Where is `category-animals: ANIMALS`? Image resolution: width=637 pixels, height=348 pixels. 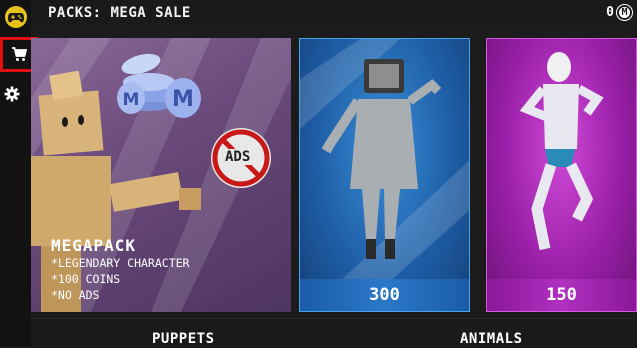 category-animals: ANIMALS is located at coordinates (491, 339).